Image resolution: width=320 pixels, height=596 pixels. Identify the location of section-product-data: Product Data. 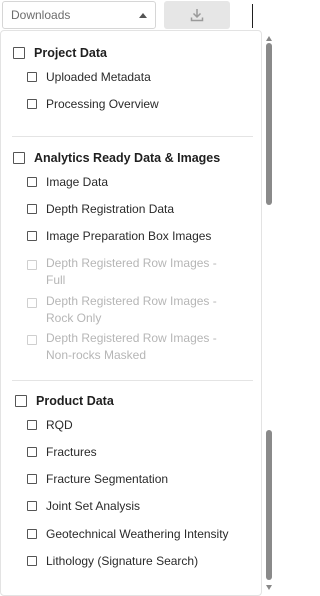
(64, 401).